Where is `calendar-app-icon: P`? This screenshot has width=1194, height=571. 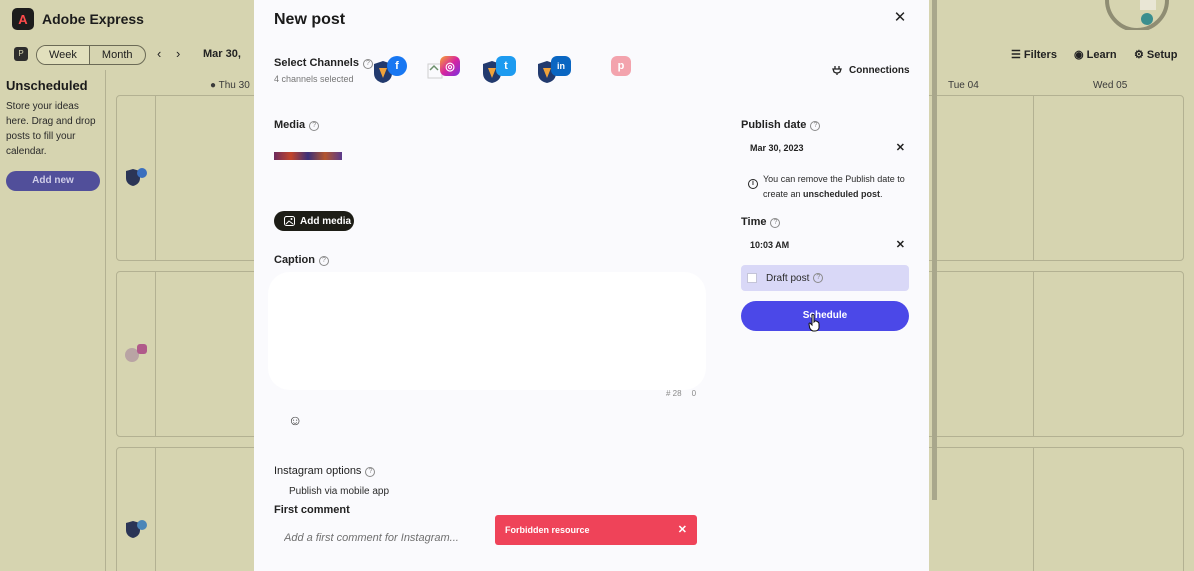
calendar-app-icon: P is located at coordinates (21, 54).